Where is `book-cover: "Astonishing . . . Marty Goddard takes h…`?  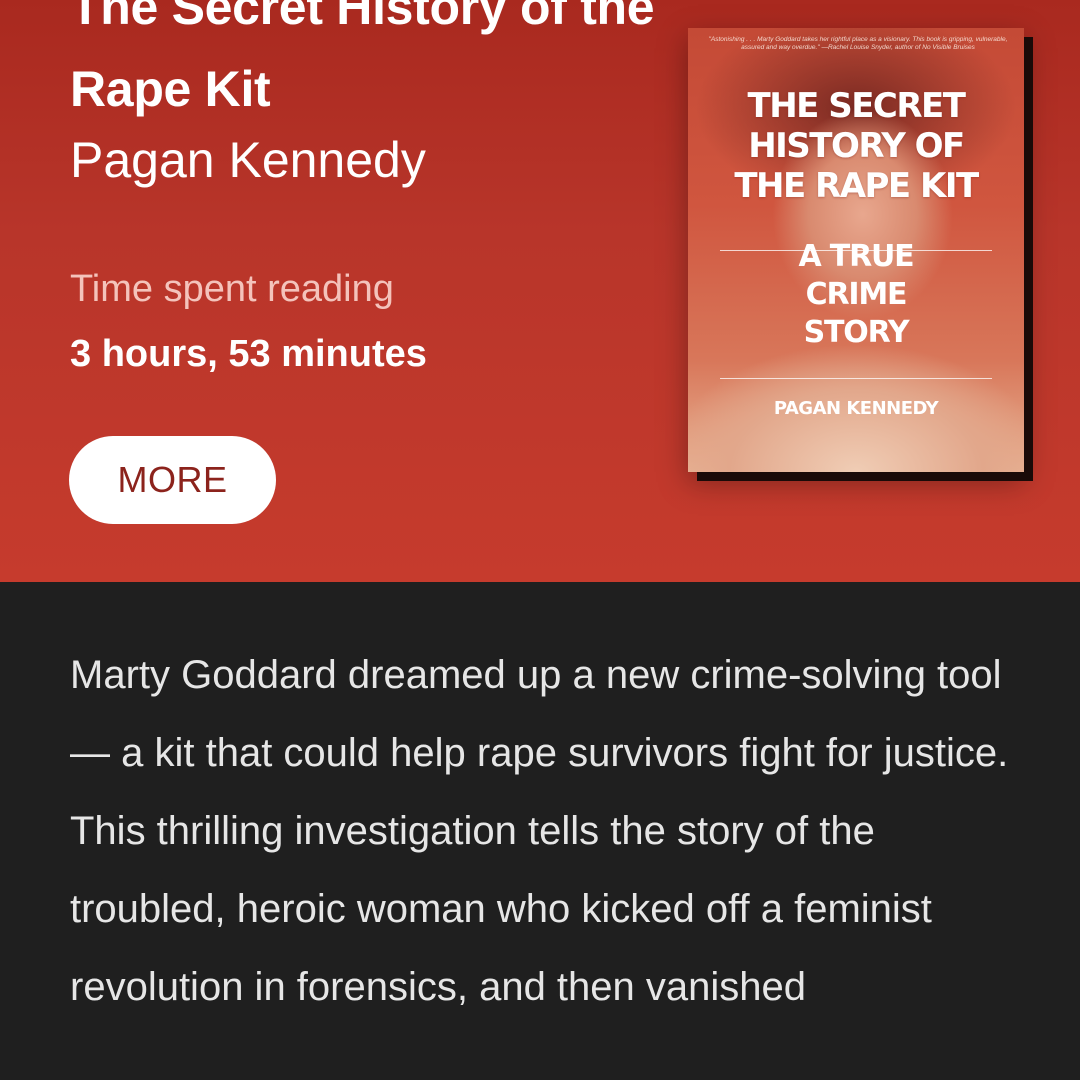
book-cover: "Astonishing . . . Marty Goddard takes h… is located at coordinates (856, 250).